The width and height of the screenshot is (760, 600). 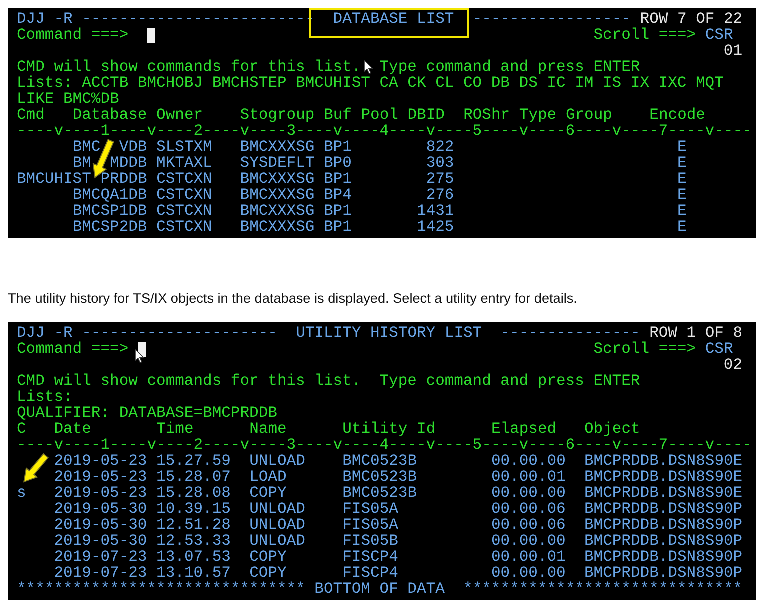 What do you see at coordinates (361, 115) in the screenshot?
I see `column-header: Buf Pool` at bounding box center [361, 115].